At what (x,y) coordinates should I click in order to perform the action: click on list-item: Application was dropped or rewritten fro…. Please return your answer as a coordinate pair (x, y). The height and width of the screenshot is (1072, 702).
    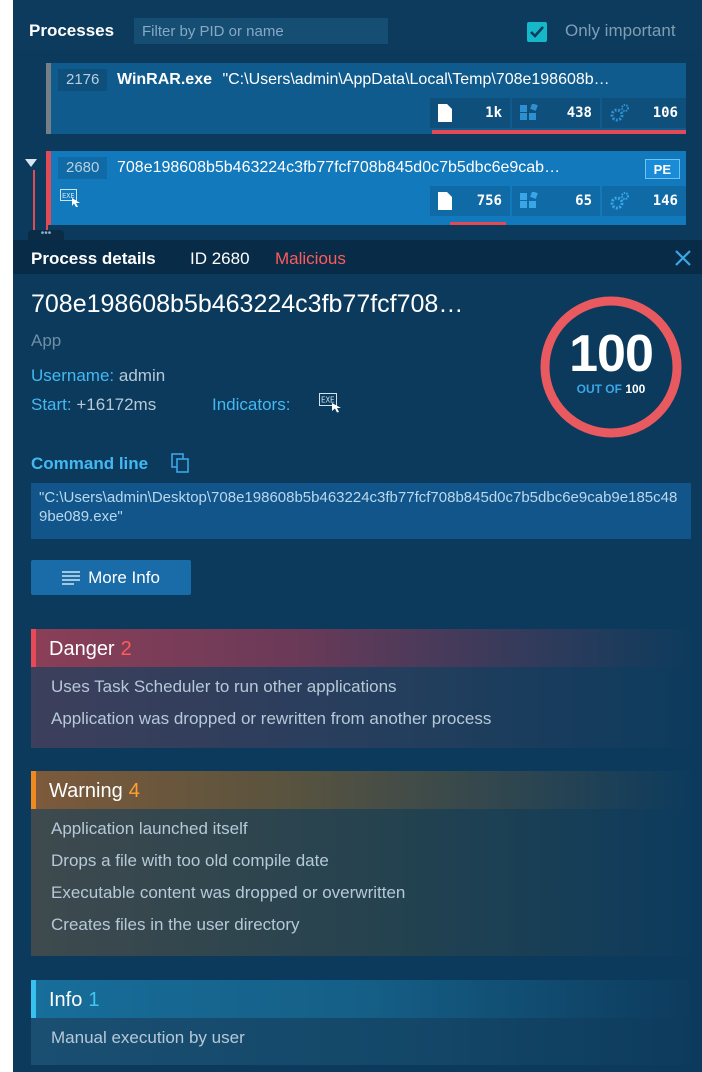
    Looking at the image, I should click on (271, 719).